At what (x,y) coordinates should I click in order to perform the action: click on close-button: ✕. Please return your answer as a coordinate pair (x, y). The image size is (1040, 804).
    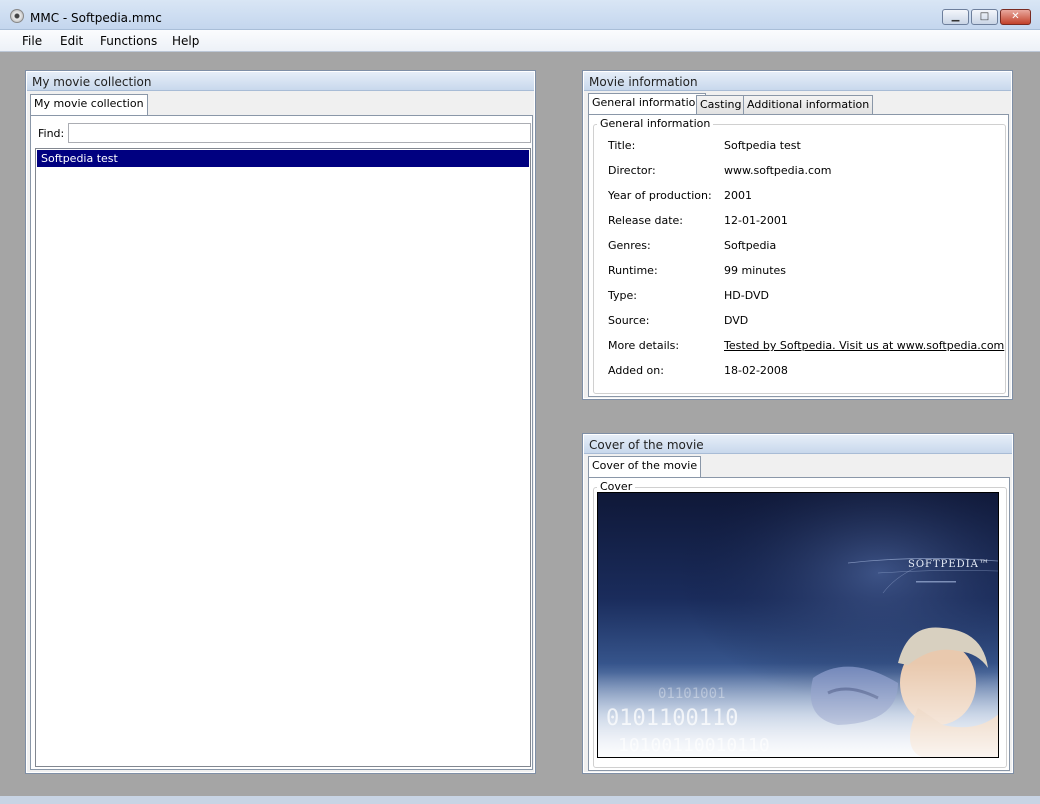
    Looking at the image, I should click on (1015, 17).